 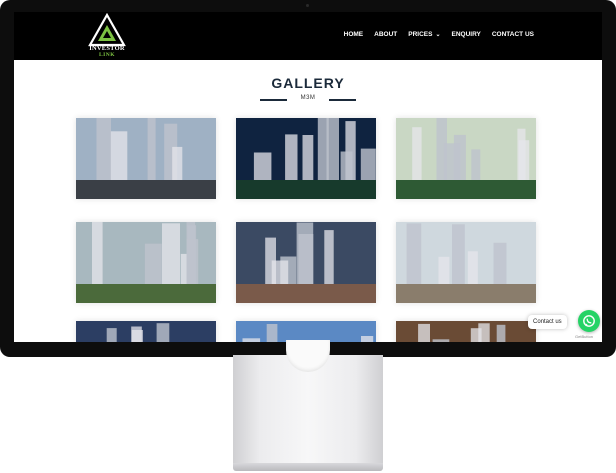 I want to click on gallery-photo-shopping-promenade, so click(x=466, y=262).